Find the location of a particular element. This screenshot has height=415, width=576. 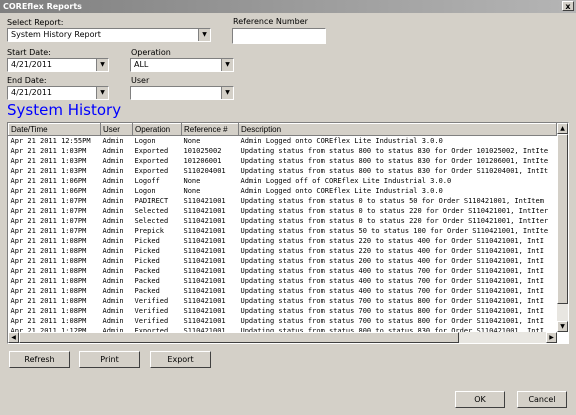

scroll-down-icon: ▼ is located at coordinates (562, 326).